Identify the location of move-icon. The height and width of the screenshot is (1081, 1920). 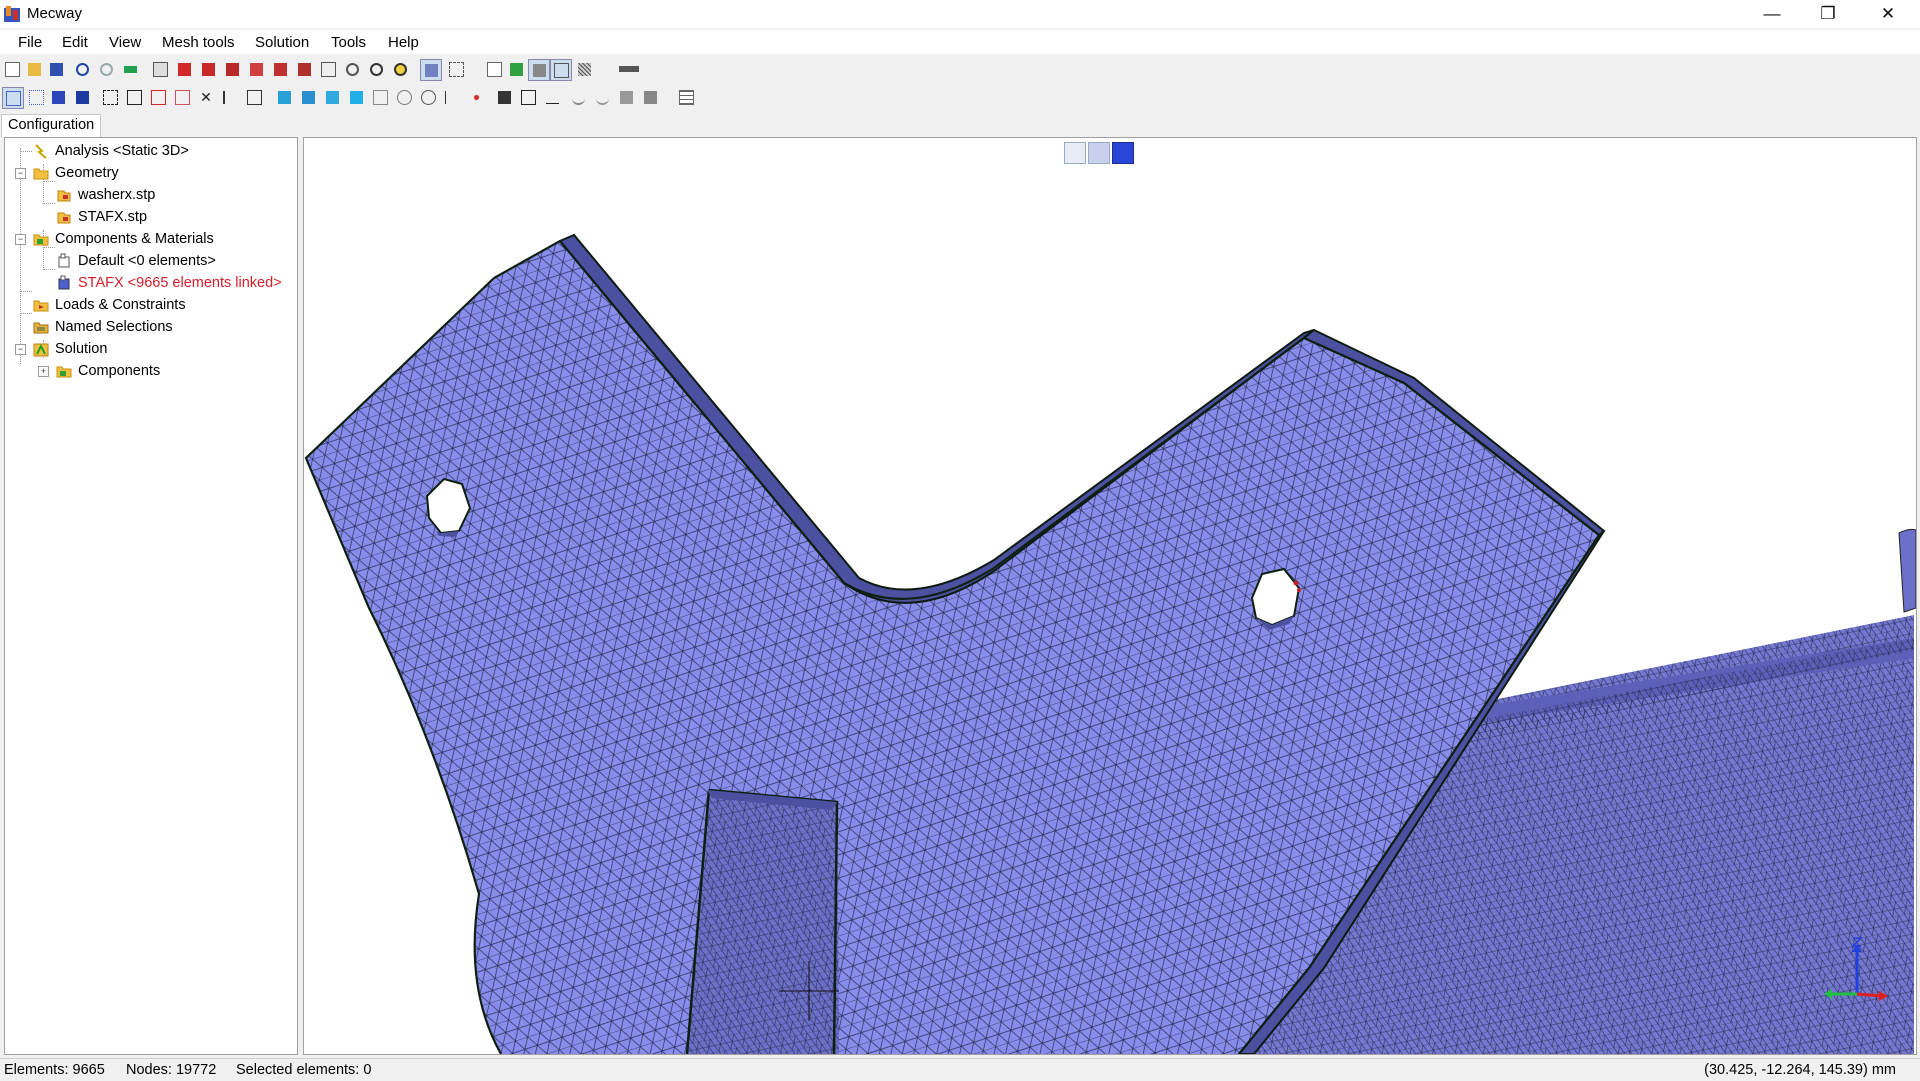
(284, 97).